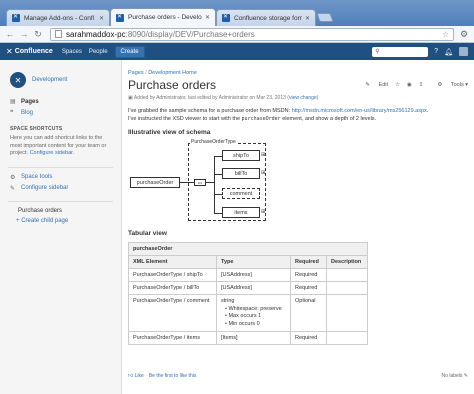  What do you see at coordinates (328, 119) in the screenshot?
I see `intro-text-2-end: element, and show a depth of 2 levels.` at bounding box center [328, 119].